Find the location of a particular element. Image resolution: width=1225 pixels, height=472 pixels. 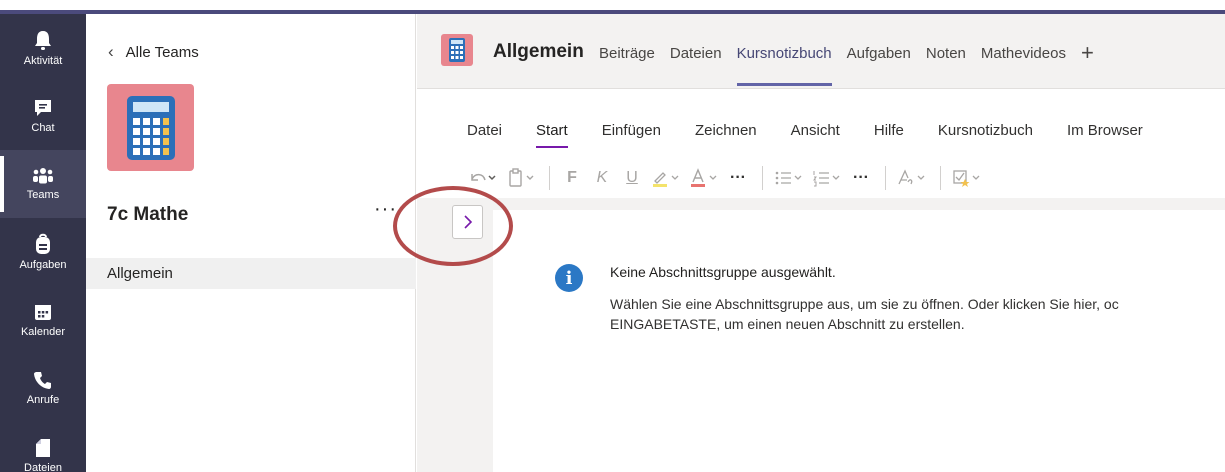

teams-icon is located at coordinates (43, 175).